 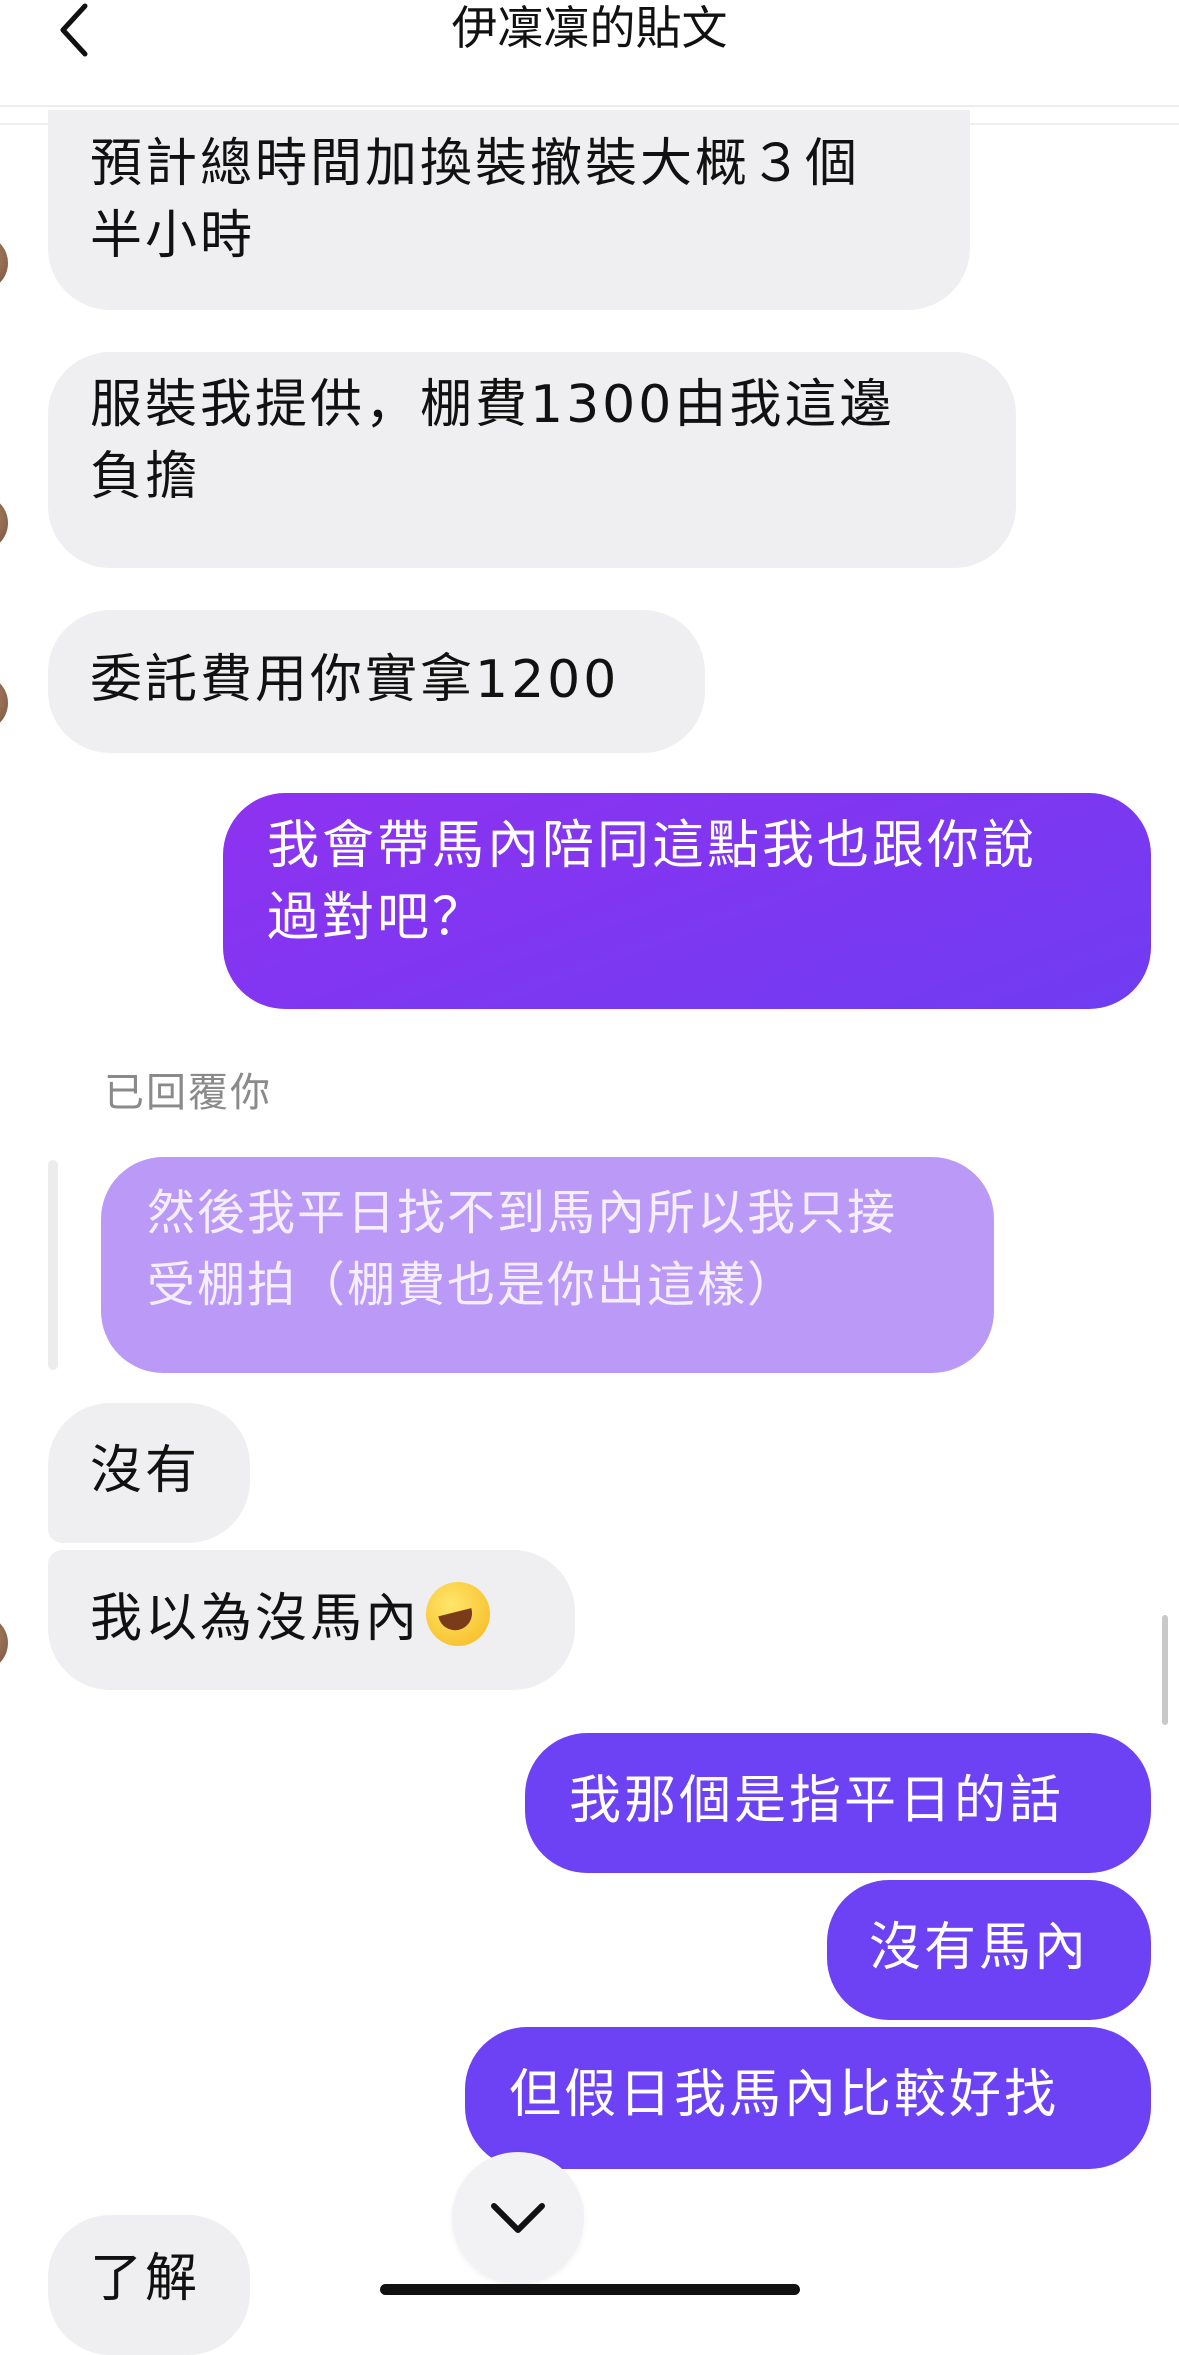 I want to click on quoted-reply-bubble: 然後我平日找不到馬內所以我只接 受棚拍（棚費也是你出這樣）, so click(x=547, y=1265).